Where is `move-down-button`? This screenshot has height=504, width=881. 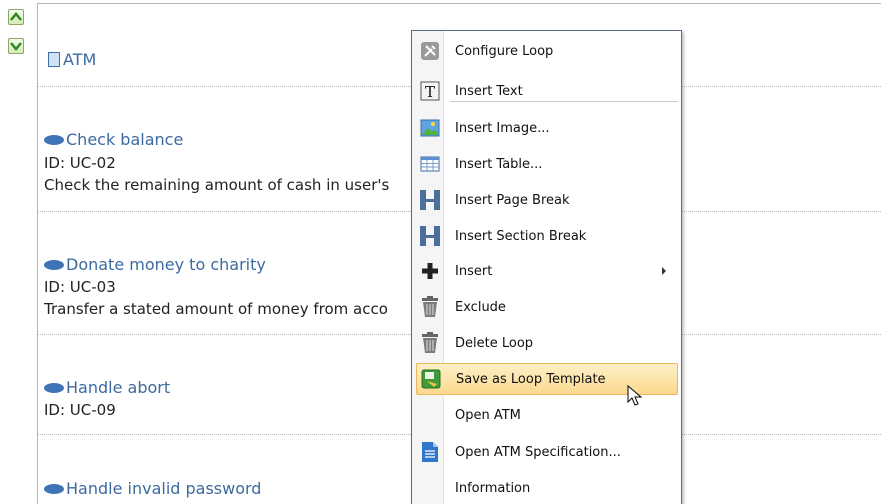
move-down-button is located at coordinates (16, 46).